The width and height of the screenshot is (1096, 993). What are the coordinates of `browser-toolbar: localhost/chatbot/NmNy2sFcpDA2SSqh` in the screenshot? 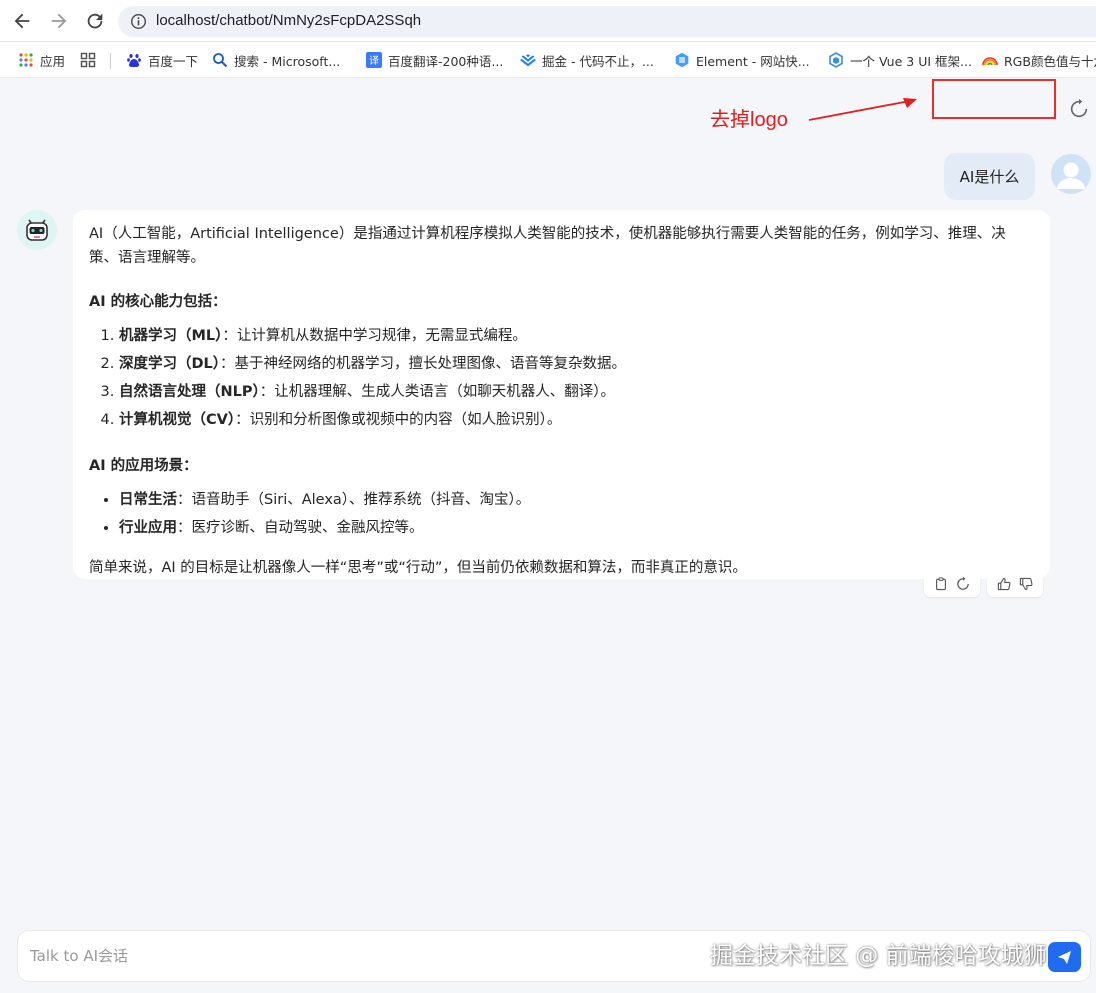 It's located at (548, 21).